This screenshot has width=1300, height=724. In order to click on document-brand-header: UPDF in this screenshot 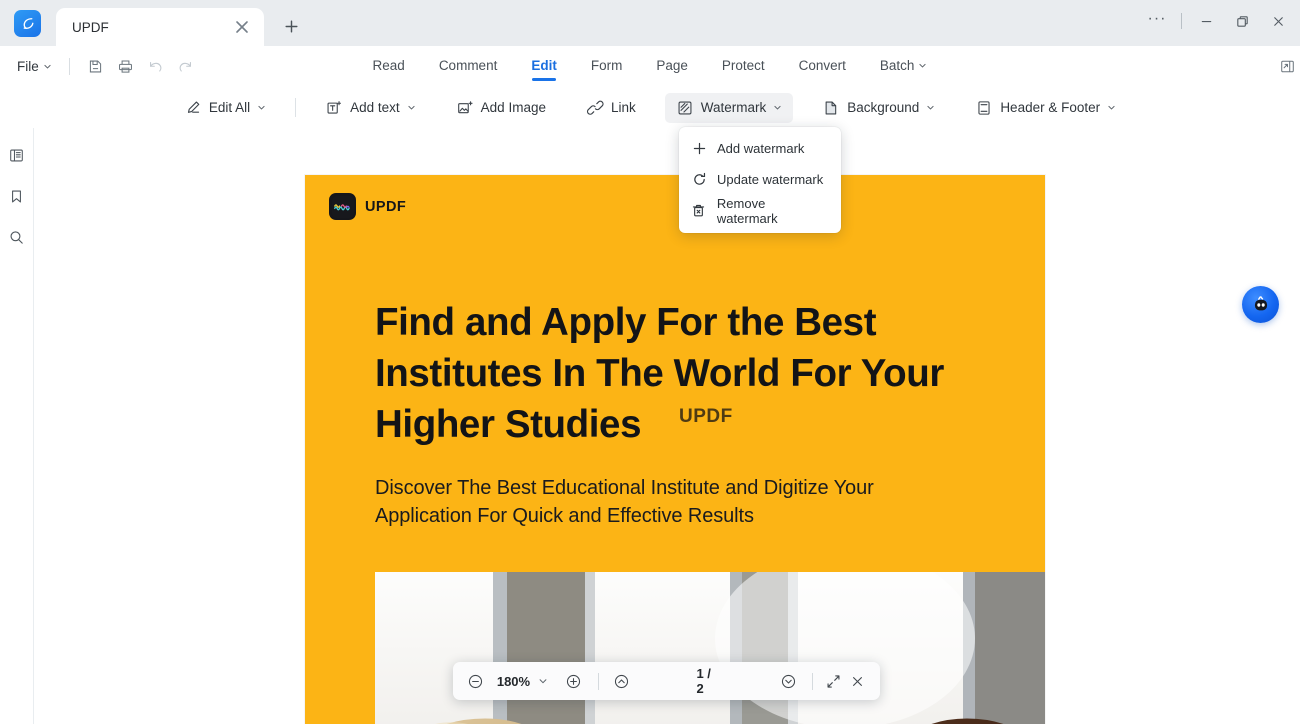, I will do `click(367, 206)`.